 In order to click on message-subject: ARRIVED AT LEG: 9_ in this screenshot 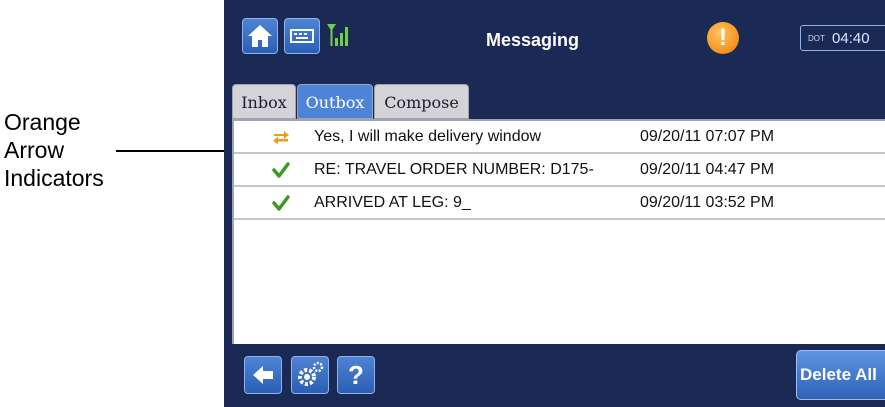, I will do `click(392, 202)`.